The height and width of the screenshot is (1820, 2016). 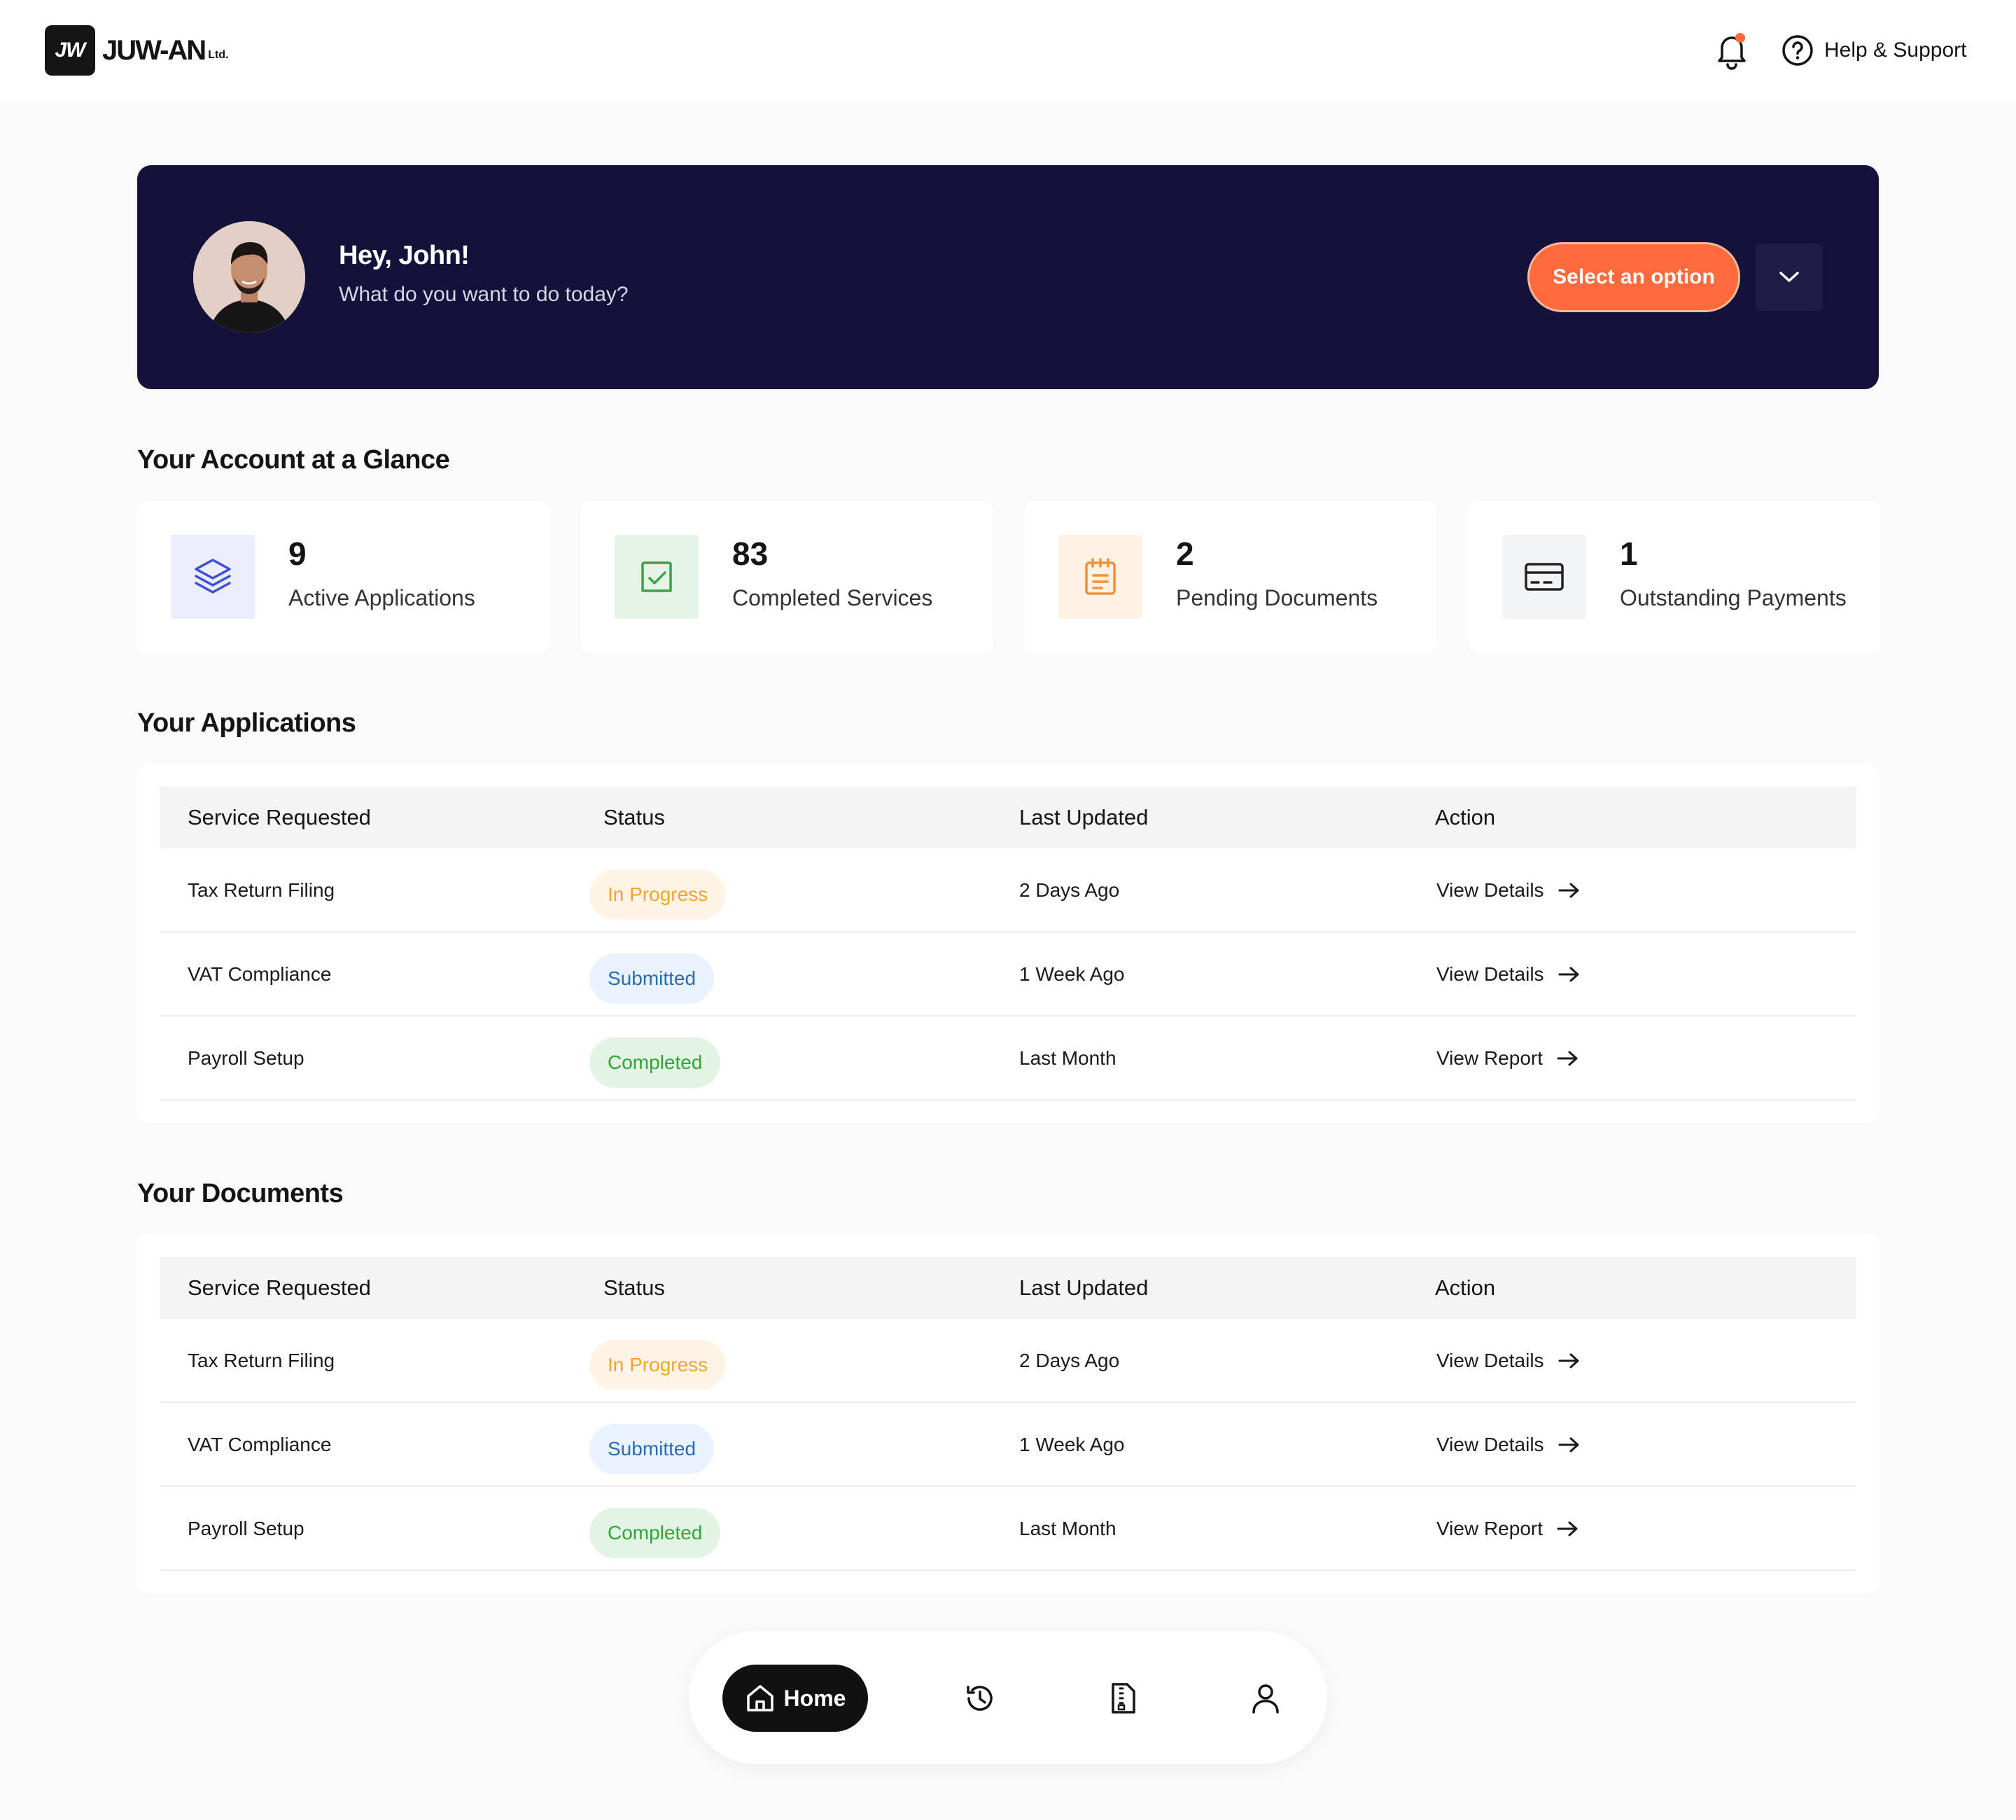 What do you see at coordinates (70, 50) in the screenshot?
I see `logo-mark: JW` at bounding box center [70, 50].